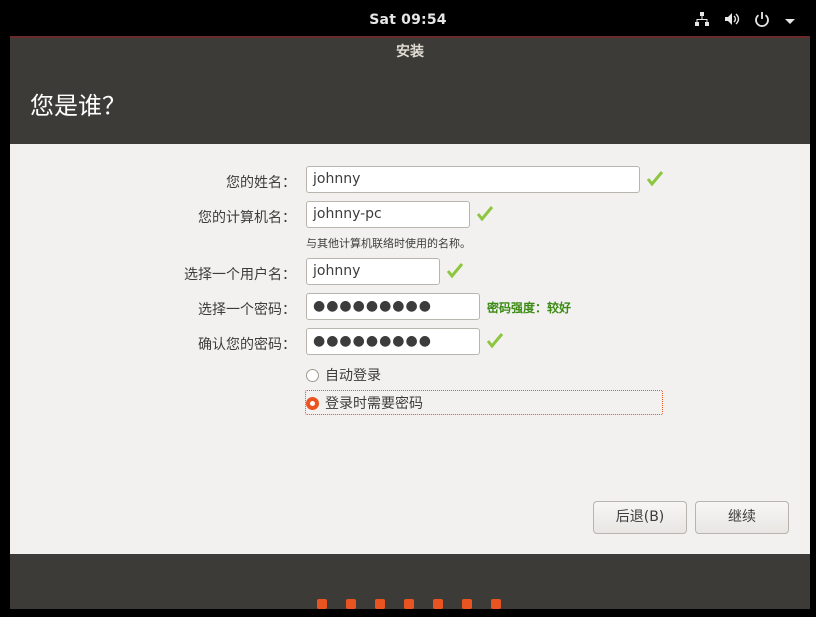 The image size is (816, 617). Describe the element at coordinates (261, 183) in the screenshot. I see `name-label: 您的姓名：` at that location.